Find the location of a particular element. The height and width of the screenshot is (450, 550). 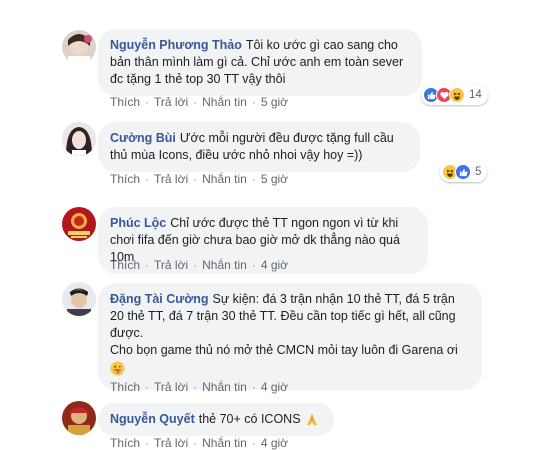

reaction-count: 14 is located at coordinates (475, 95).